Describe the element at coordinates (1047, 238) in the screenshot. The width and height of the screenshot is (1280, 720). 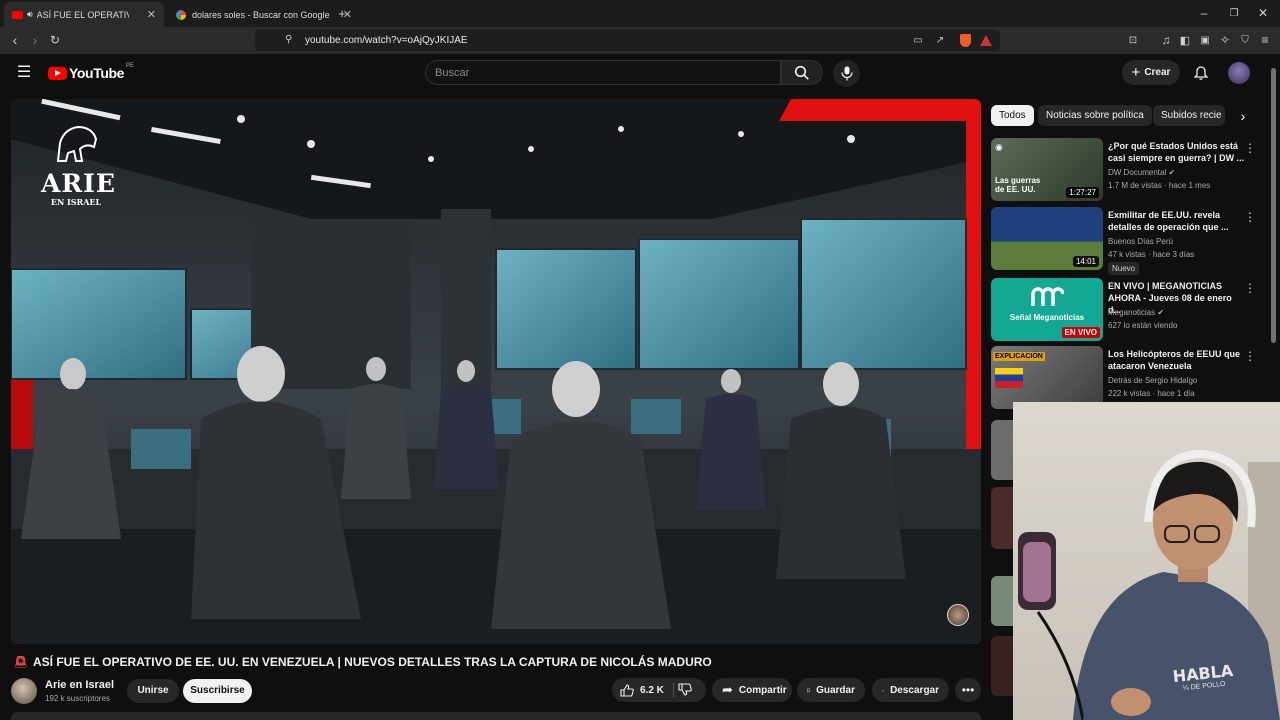
I see `video-thumbnail: 14:01` at that location.